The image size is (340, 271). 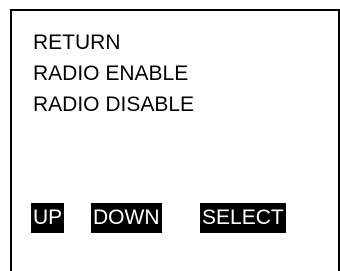 I want to click on menu-item-radio-enable: RADIO ENABLE, so click(x=113, y=73).